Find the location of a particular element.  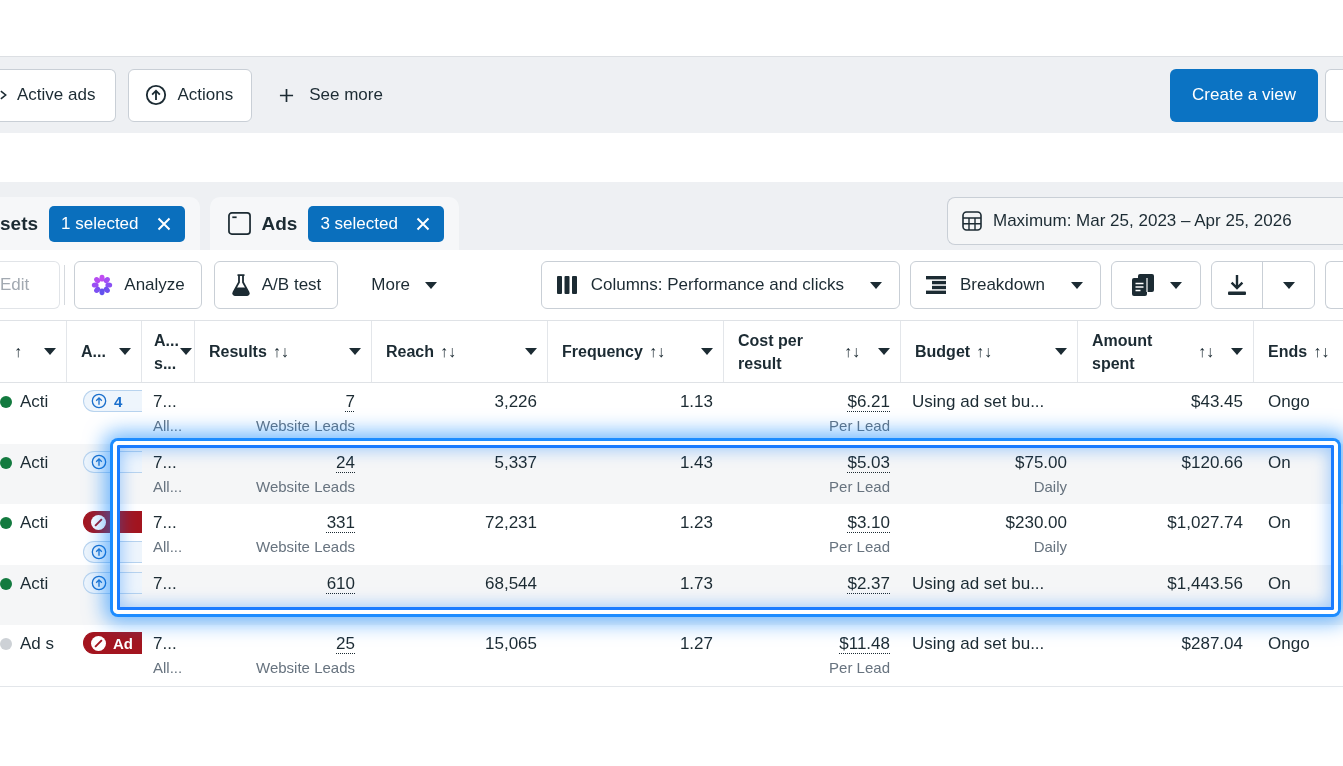

create-view-button: Create a view is located at coordinates (1244, 95).